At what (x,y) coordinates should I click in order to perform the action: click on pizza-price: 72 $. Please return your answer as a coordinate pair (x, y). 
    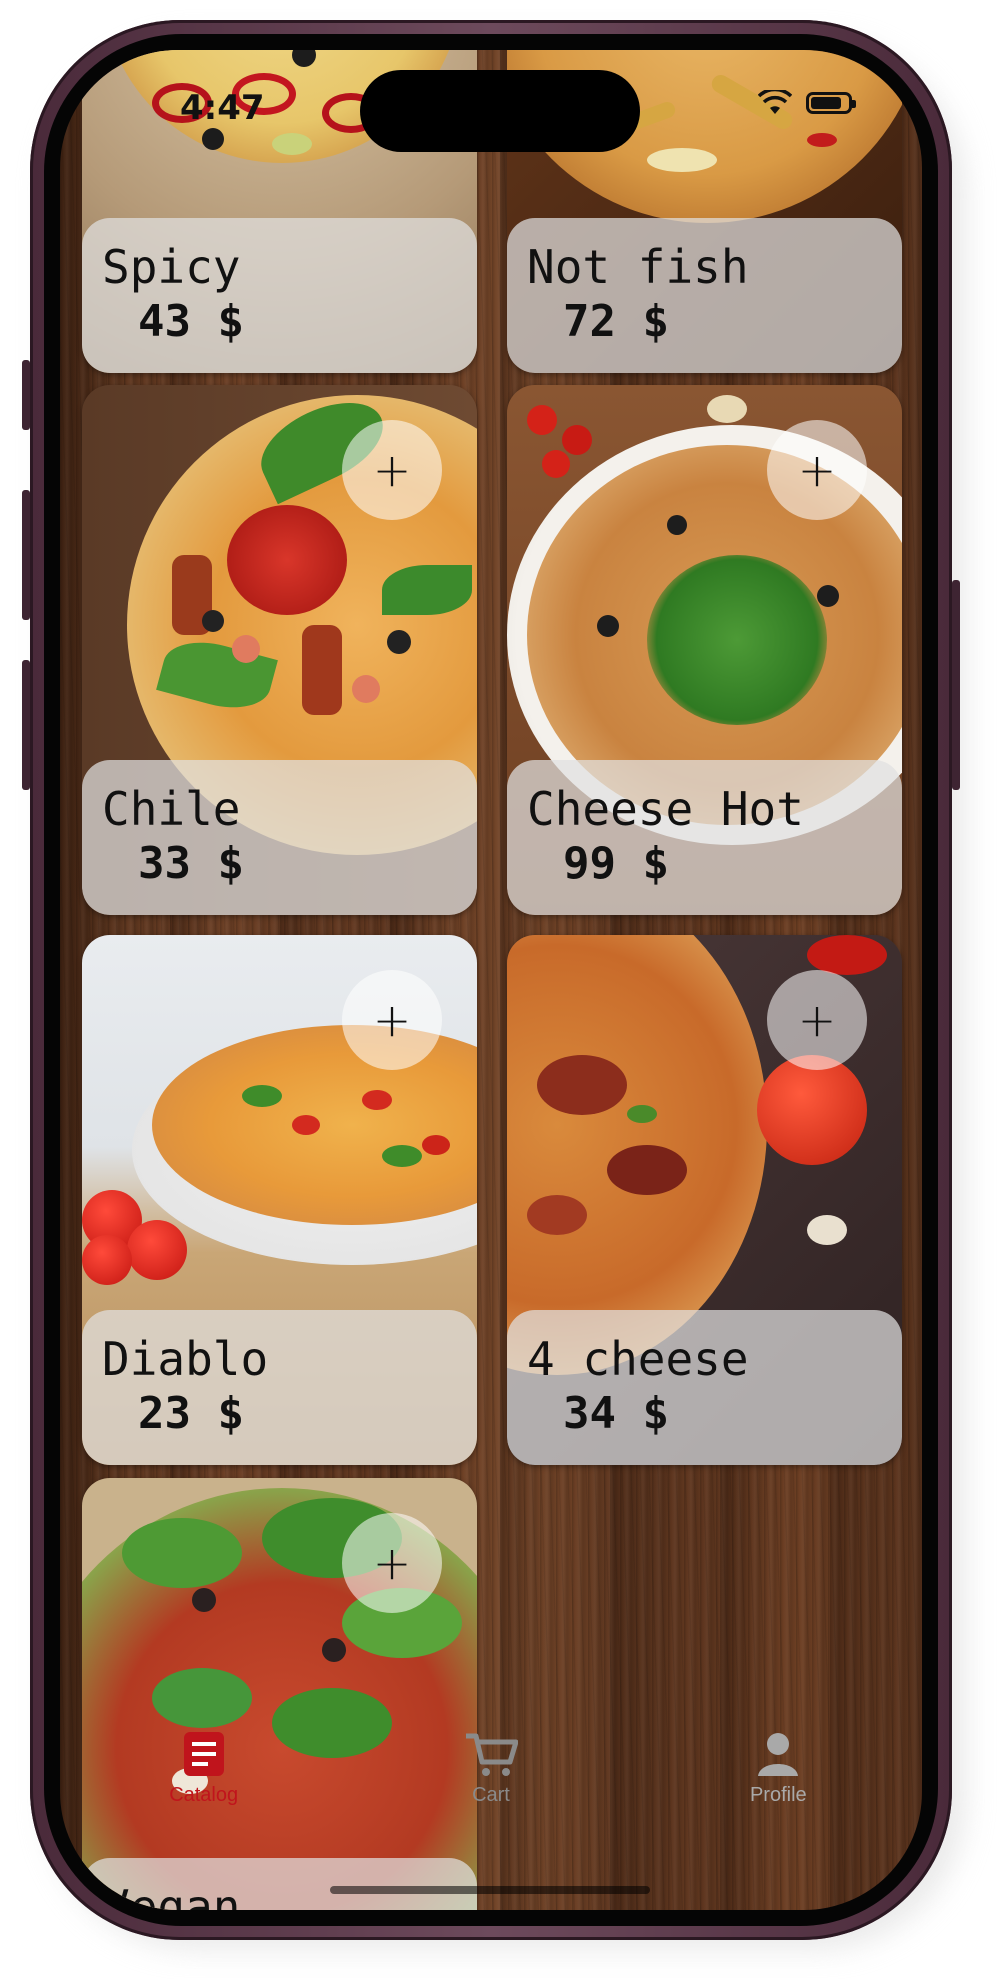
    Looking at the image, I should click on (616, 321).